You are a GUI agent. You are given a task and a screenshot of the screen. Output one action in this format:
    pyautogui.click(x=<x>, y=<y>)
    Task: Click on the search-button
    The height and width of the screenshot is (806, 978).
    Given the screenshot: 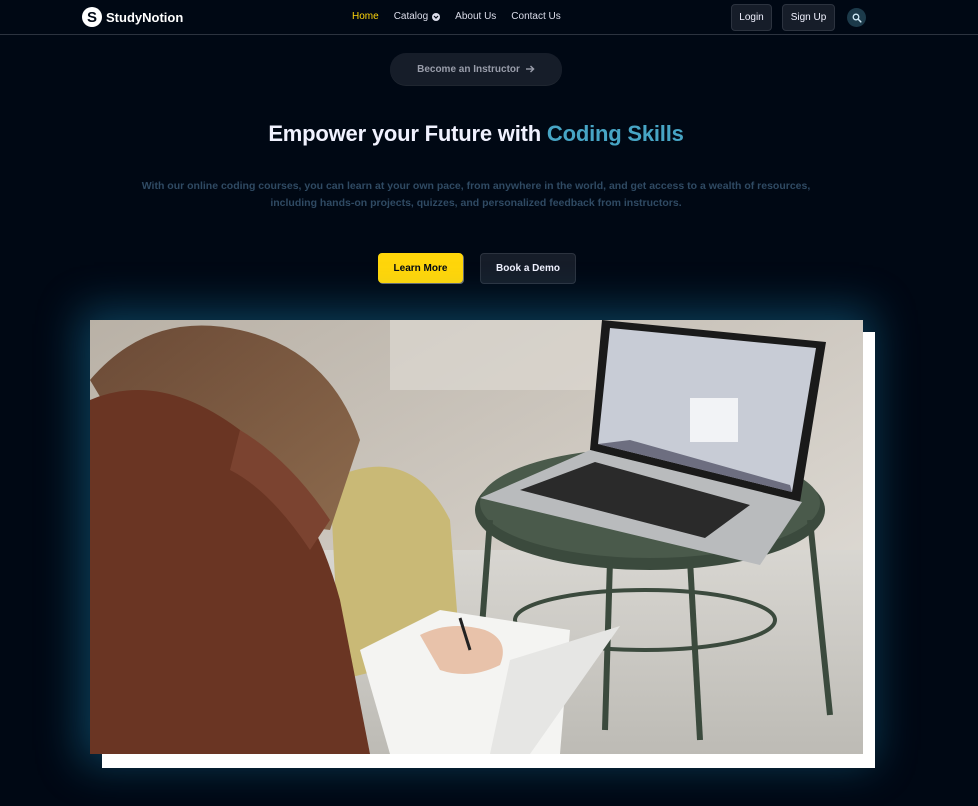 What is the action you would take?
    pyautogui.click(x=856, y=17)
    